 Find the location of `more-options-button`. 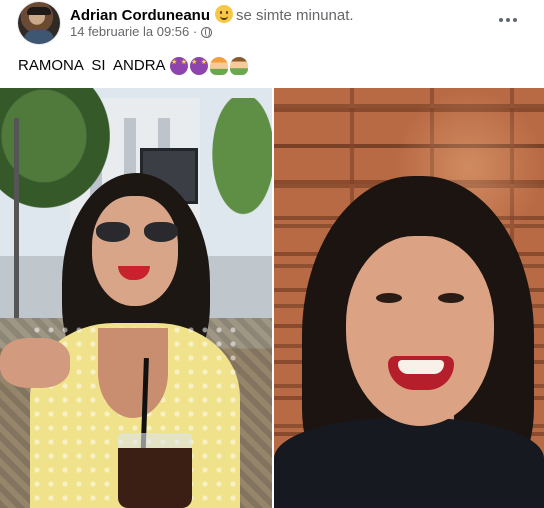

more-options-button is located at coordinates (508, 20).